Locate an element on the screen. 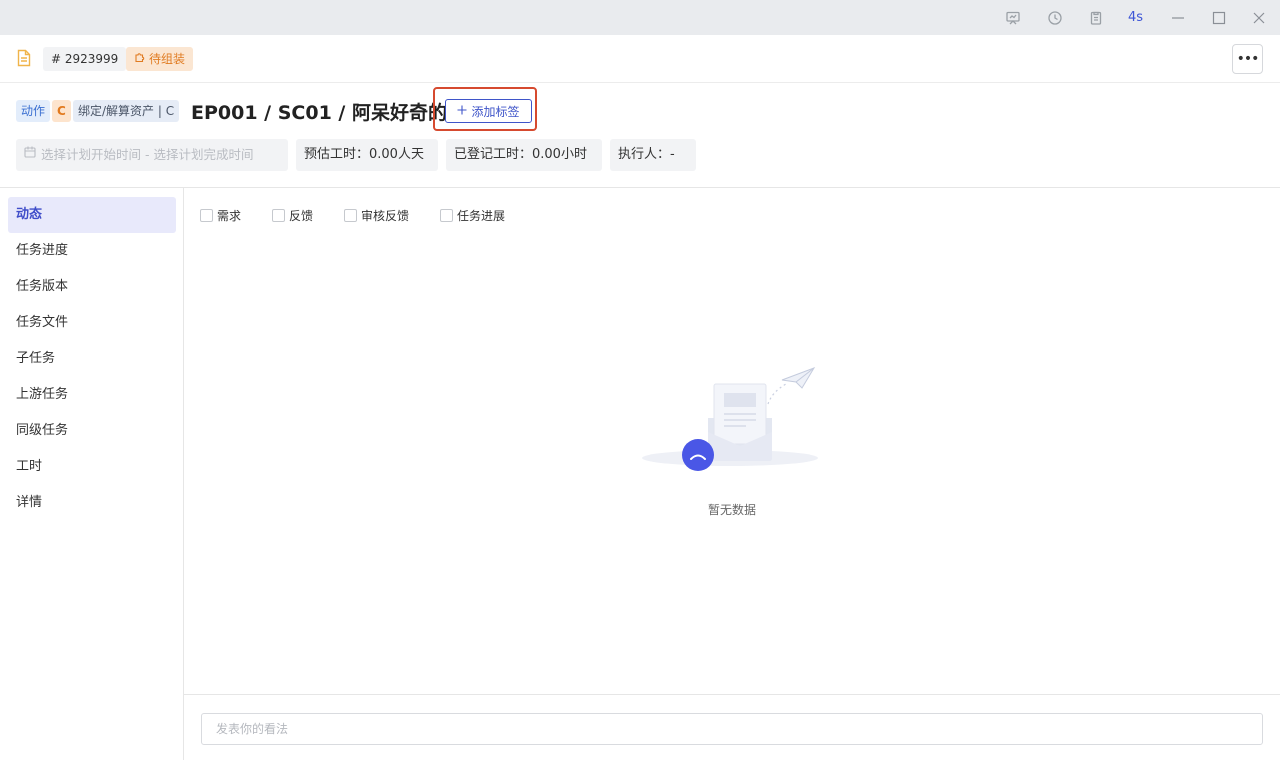 The width and height of the screenshot is (1280, 760). assignee-chip: 执行人：- is located at coordinates (653, 155).